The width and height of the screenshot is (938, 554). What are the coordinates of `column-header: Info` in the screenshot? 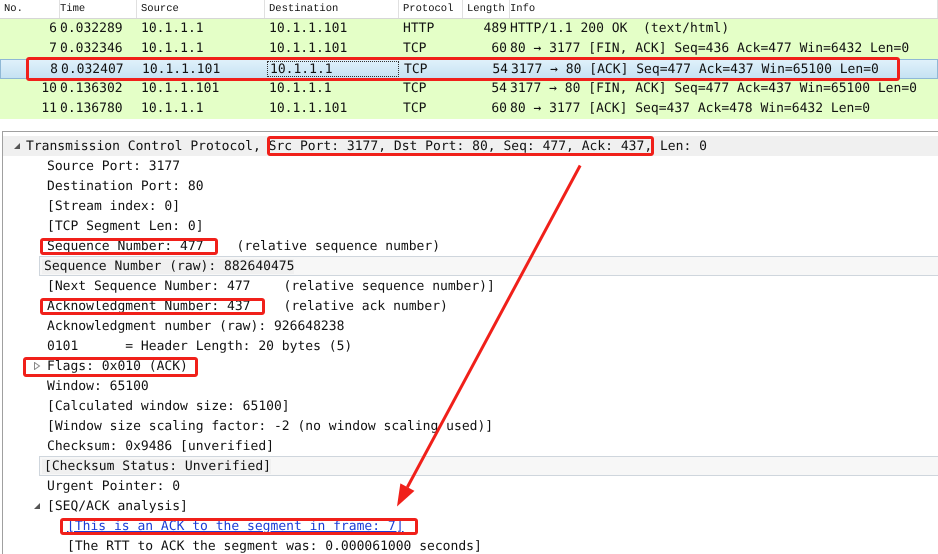 It's located at (724, 9).